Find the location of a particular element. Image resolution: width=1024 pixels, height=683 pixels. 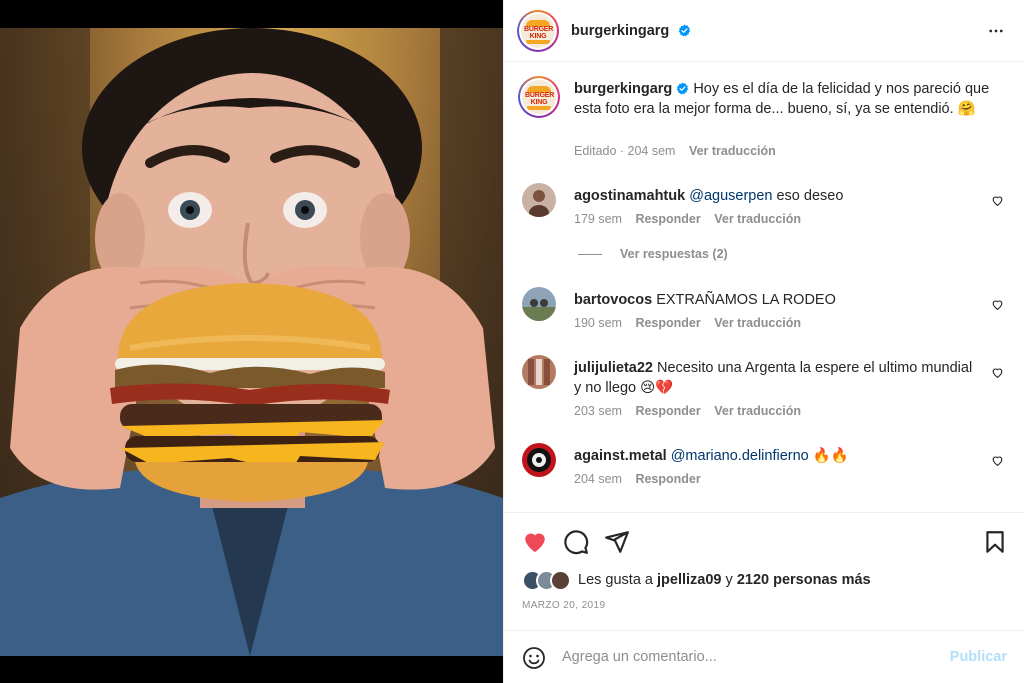

paper-plane-icon is located at coordinates (617, 542).